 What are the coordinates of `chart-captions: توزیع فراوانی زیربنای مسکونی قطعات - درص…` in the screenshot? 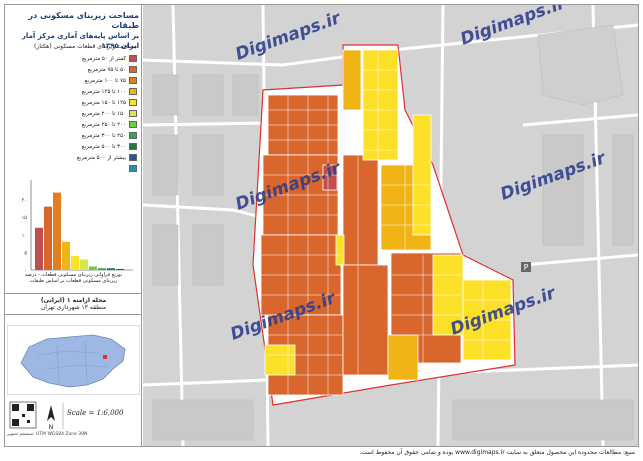 It's located at (73, 278).